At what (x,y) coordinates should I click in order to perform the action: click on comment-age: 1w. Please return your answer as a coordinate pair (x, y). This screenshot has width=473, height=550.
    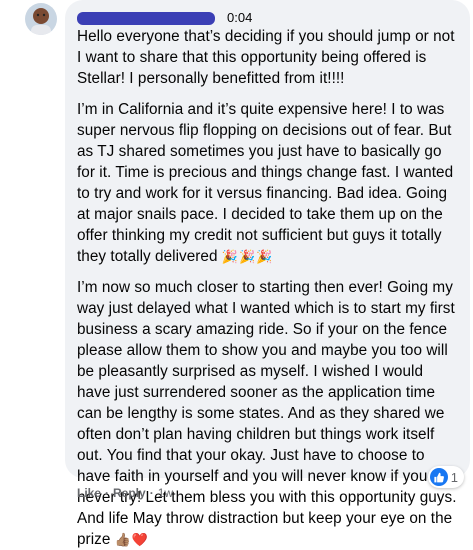
    Looking at the image, I should click on (165, 493).